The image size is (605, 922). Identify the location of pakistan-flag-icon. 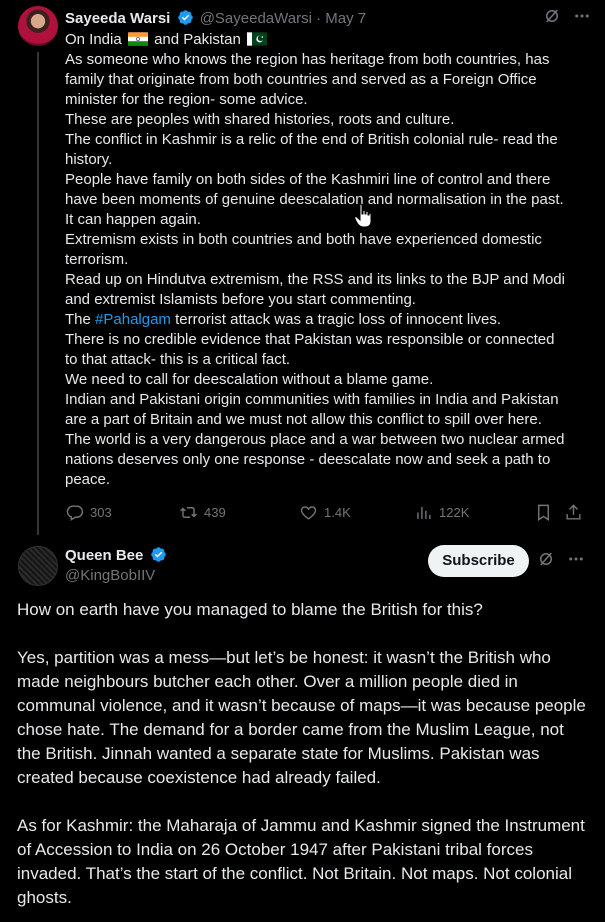
(256, 39).